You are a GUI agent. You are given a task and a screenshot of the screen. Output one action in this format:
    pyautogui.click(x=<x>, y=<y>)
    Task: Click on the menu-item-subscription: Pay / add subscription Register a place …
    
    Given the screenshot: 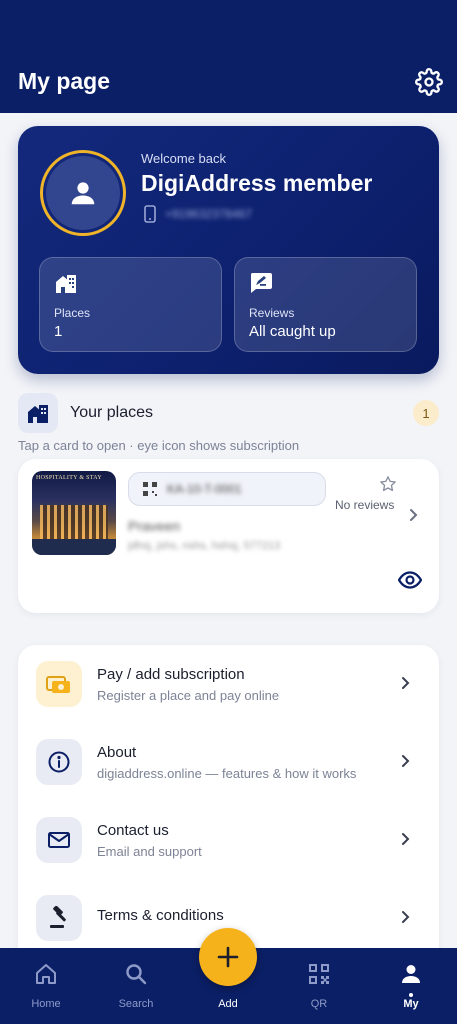 What is the action you would take?
    pyautogui.click(x=228, y=684)
    